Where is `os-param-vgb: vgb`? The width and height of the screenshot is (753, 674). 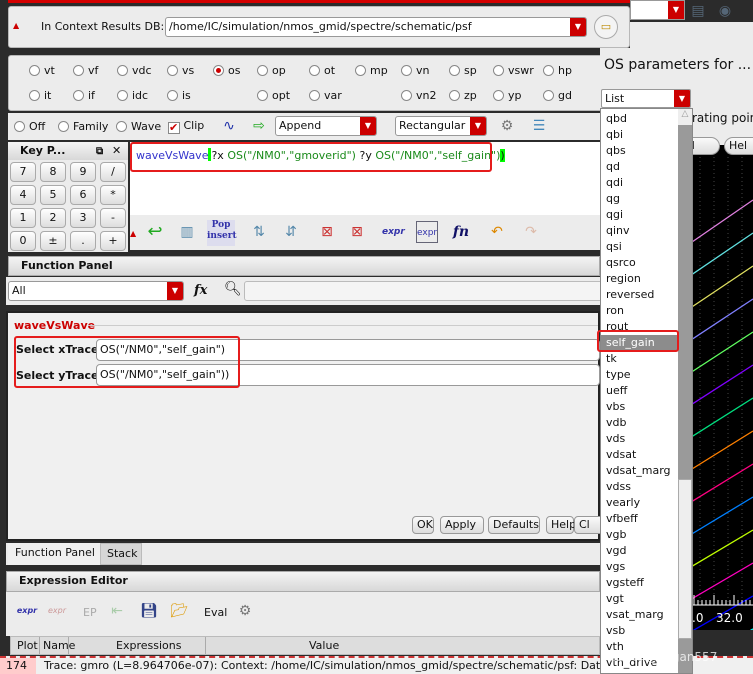 os-param-vgb: vgb is located at coordinates (639, 535).